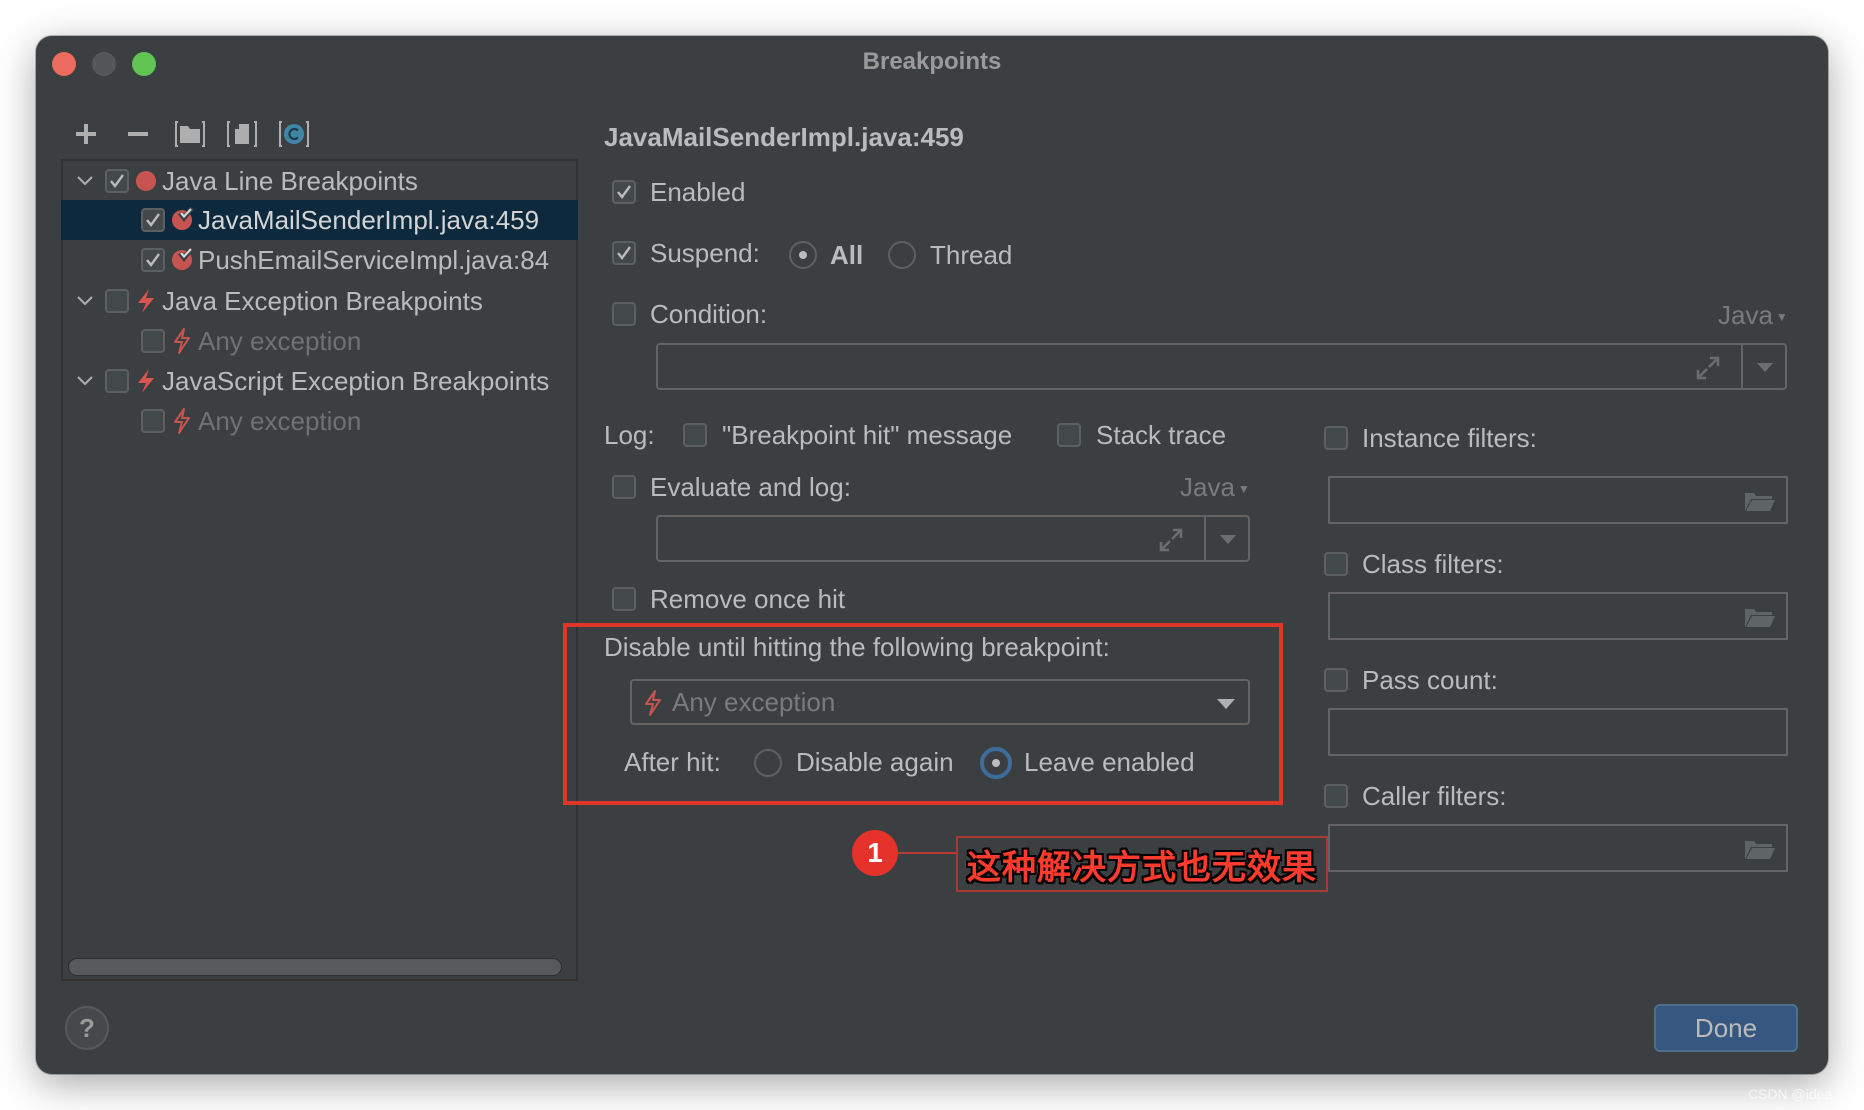 The width and height of the screenshot is (1864, 1110). What do you see at coordinates (695, 435) in the screenshot?
I see `log-breakpoint-hit-checkbox` at bounding box center [695, 435].